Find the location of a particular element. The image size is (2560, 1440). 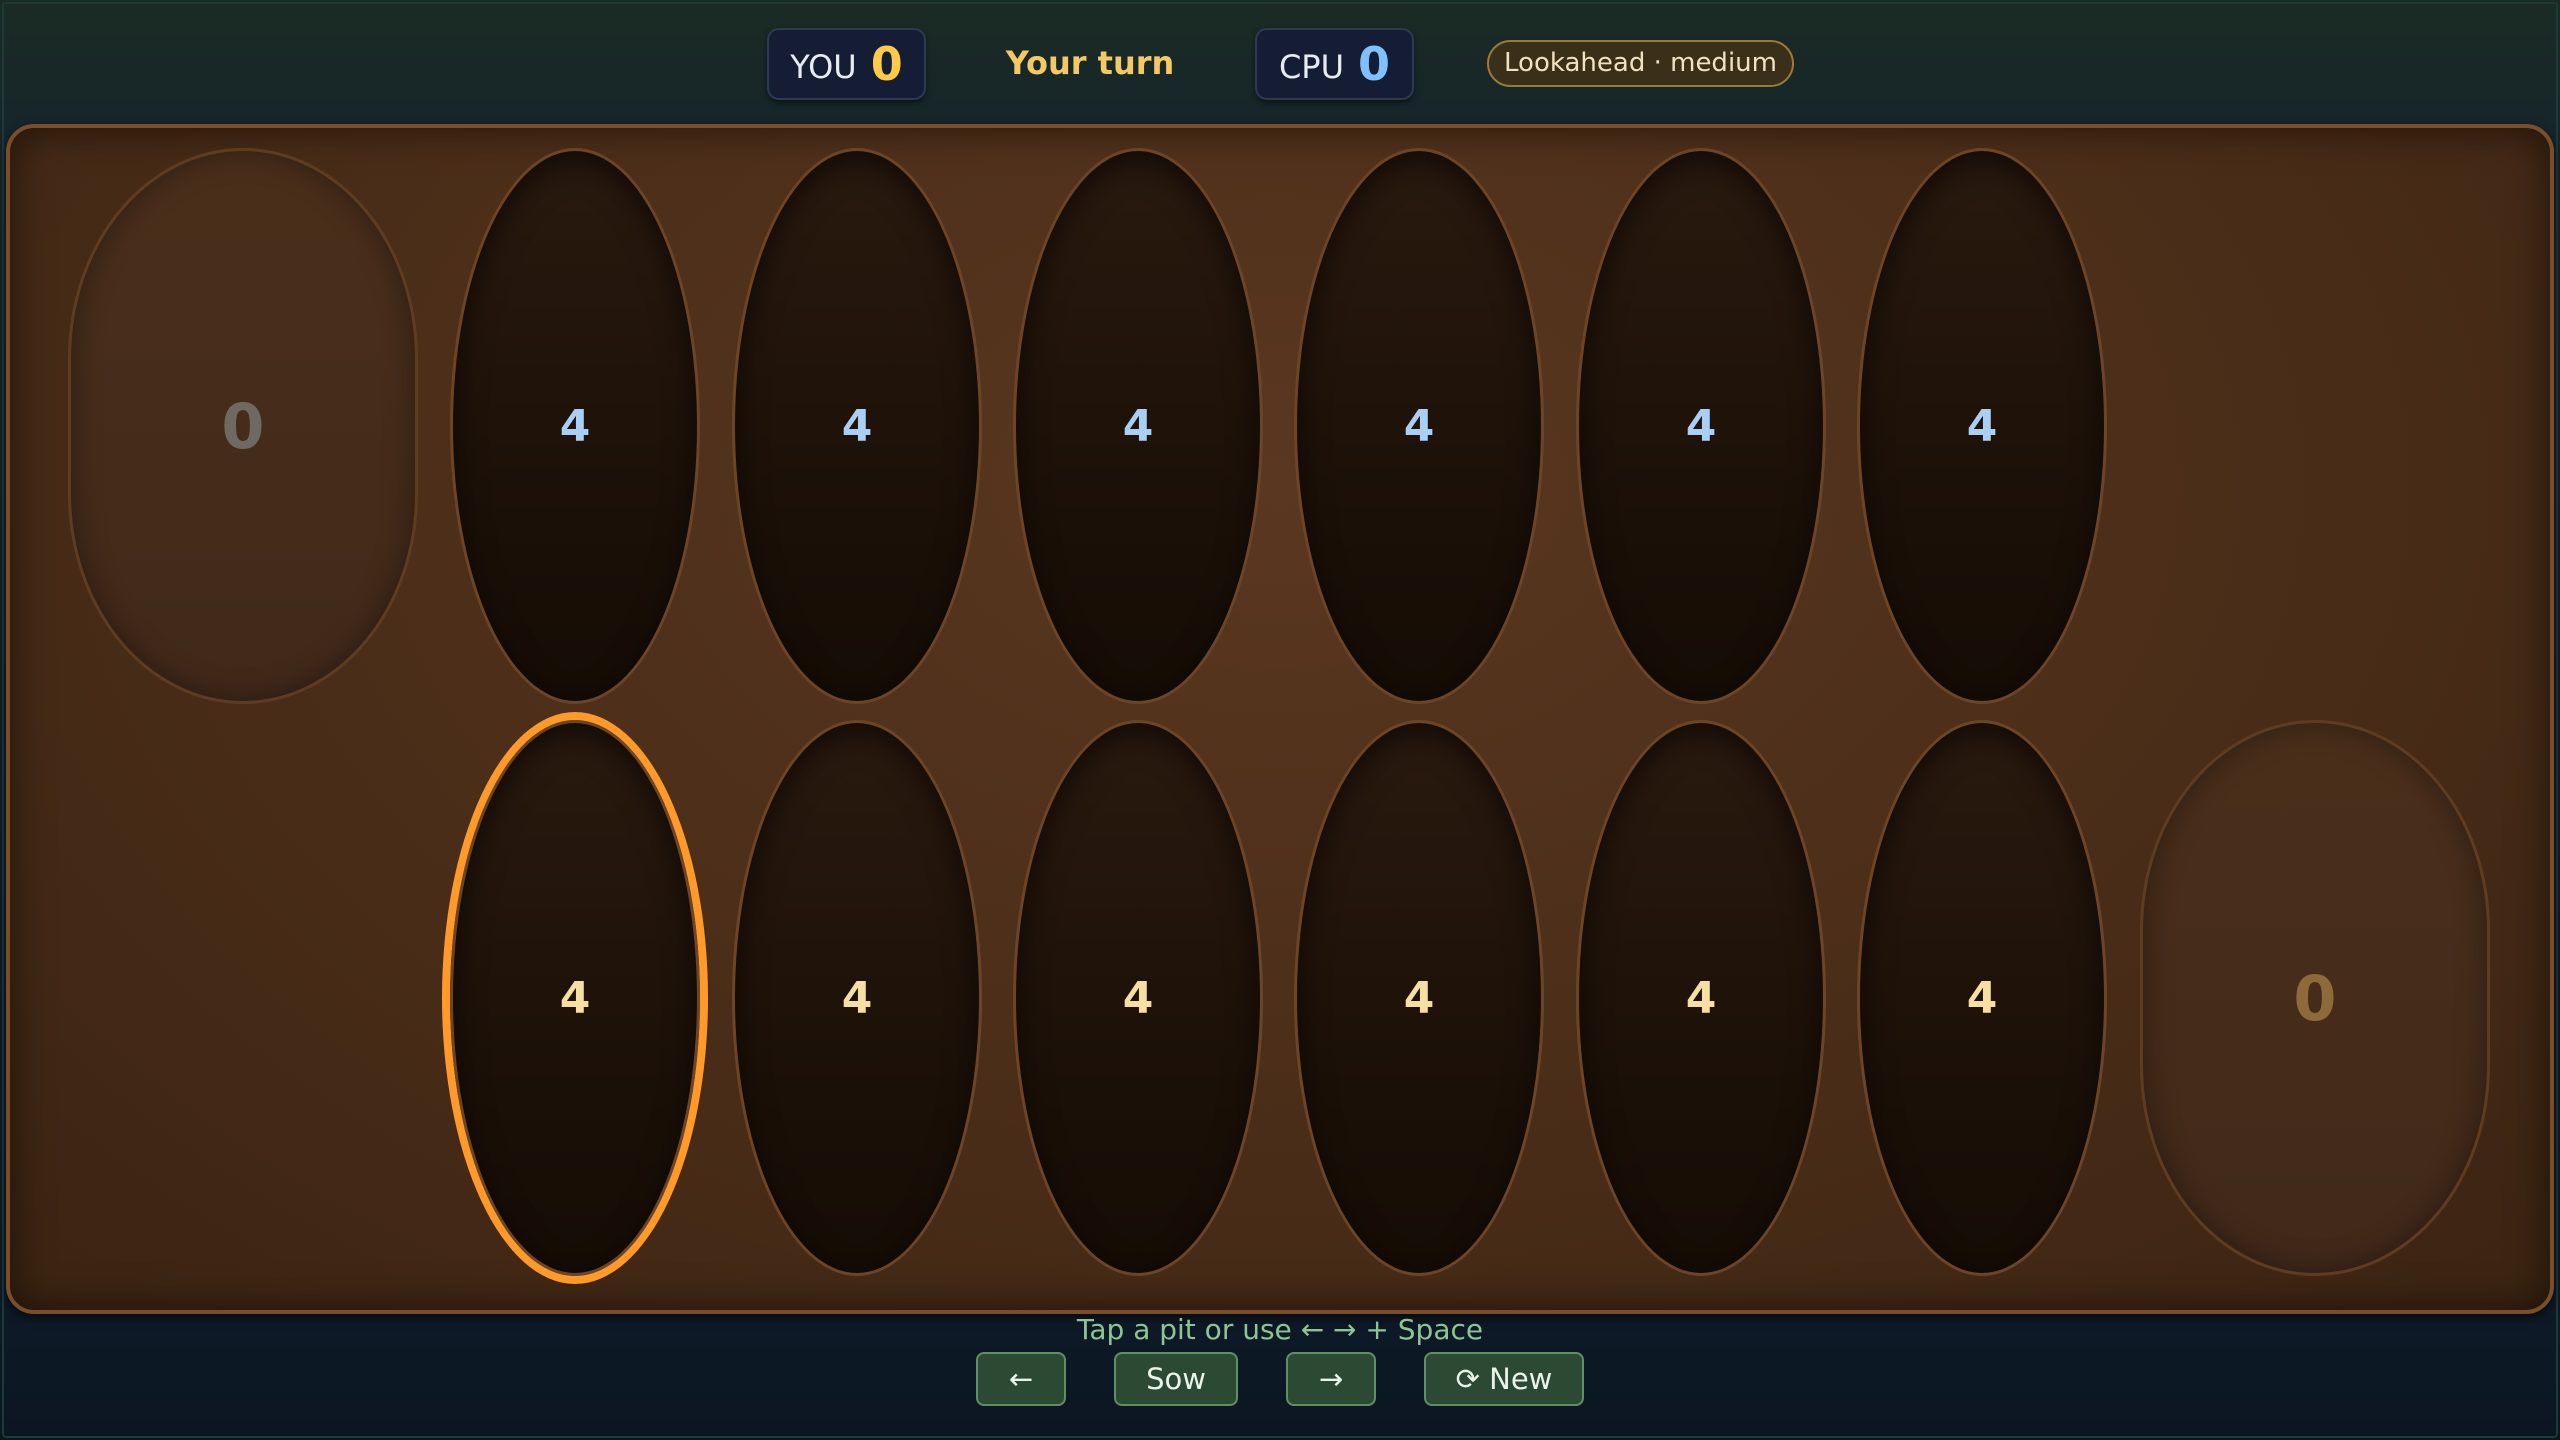

cpu-score-label: CPU is located at coordinates (1311, 67).